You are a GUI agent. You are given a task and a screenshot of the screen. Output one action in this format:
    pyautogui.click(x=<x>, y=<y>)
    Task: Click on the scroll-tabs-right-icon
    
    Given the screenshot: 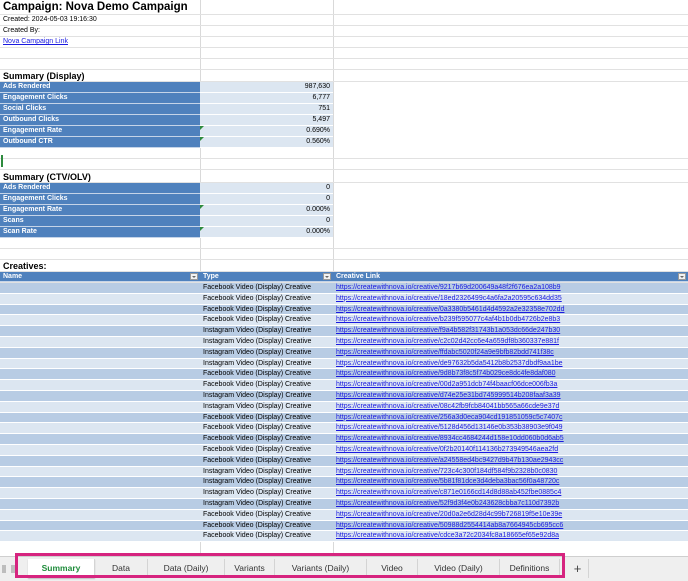 What is the action you would take?
    pyautogui.click(x=13, y=569)
    